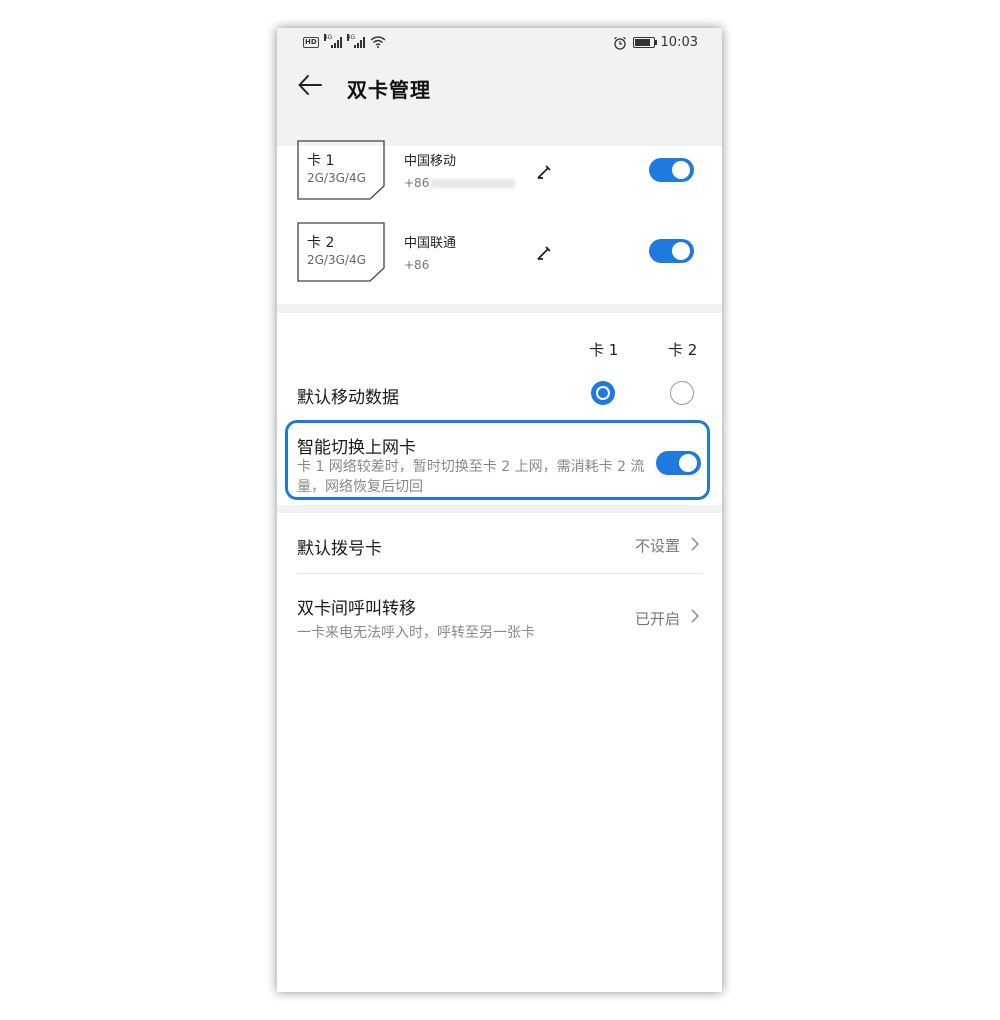  I want to click on signal-icon: 4G, so click(332, 40).